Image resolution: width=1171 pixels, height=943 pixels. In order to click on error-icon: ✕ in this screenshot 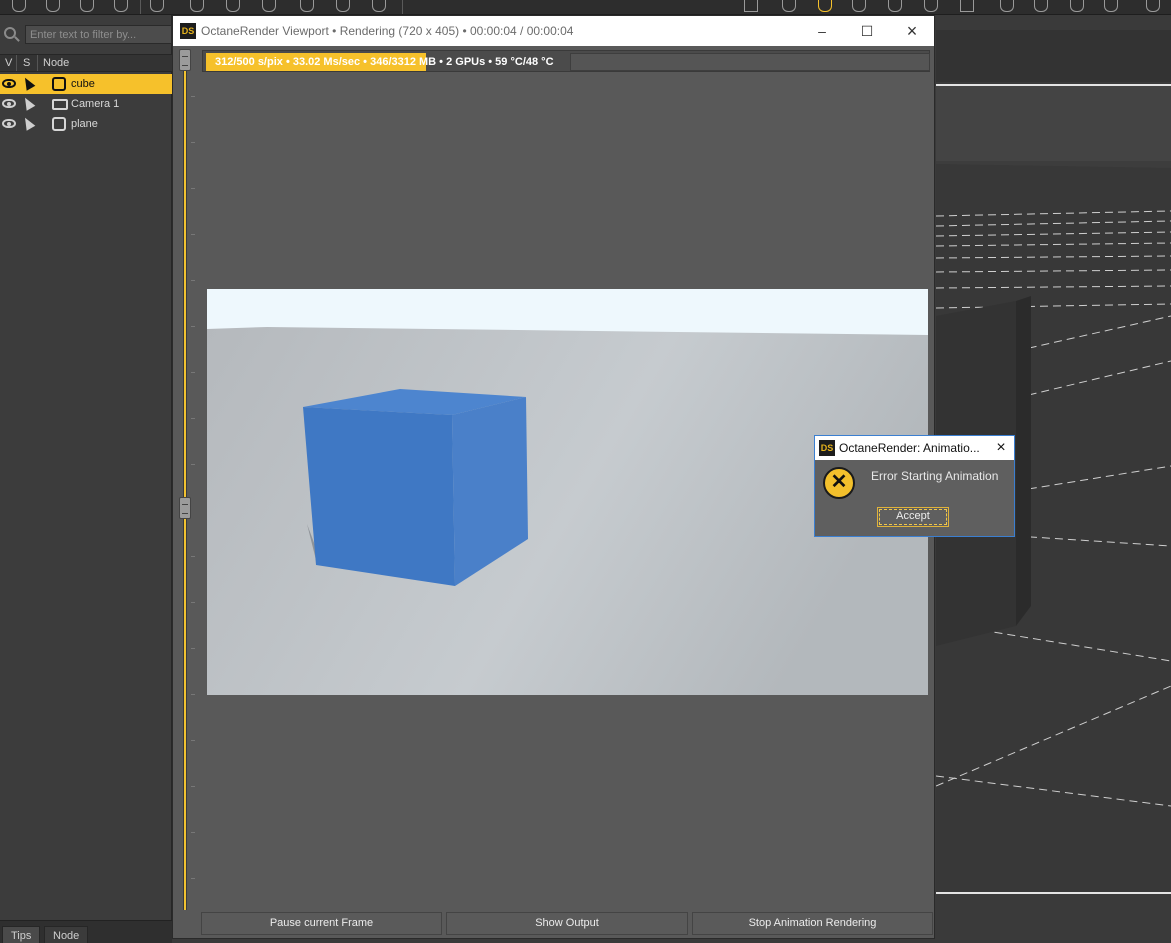, I will do `click(839, 483)`.